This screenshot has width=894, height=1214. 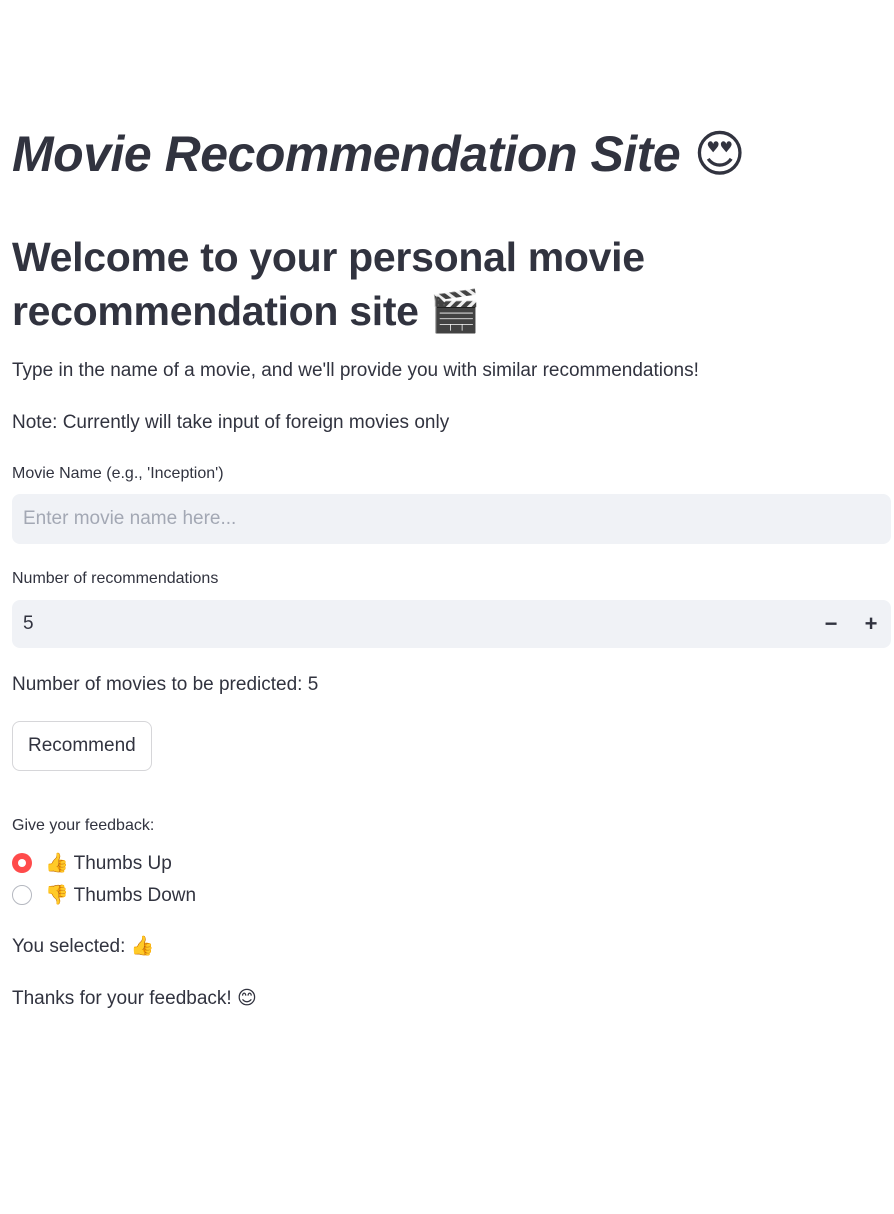 I want to click on thanks-message: Thanks for your feedback!, so click(x=122, y=998).